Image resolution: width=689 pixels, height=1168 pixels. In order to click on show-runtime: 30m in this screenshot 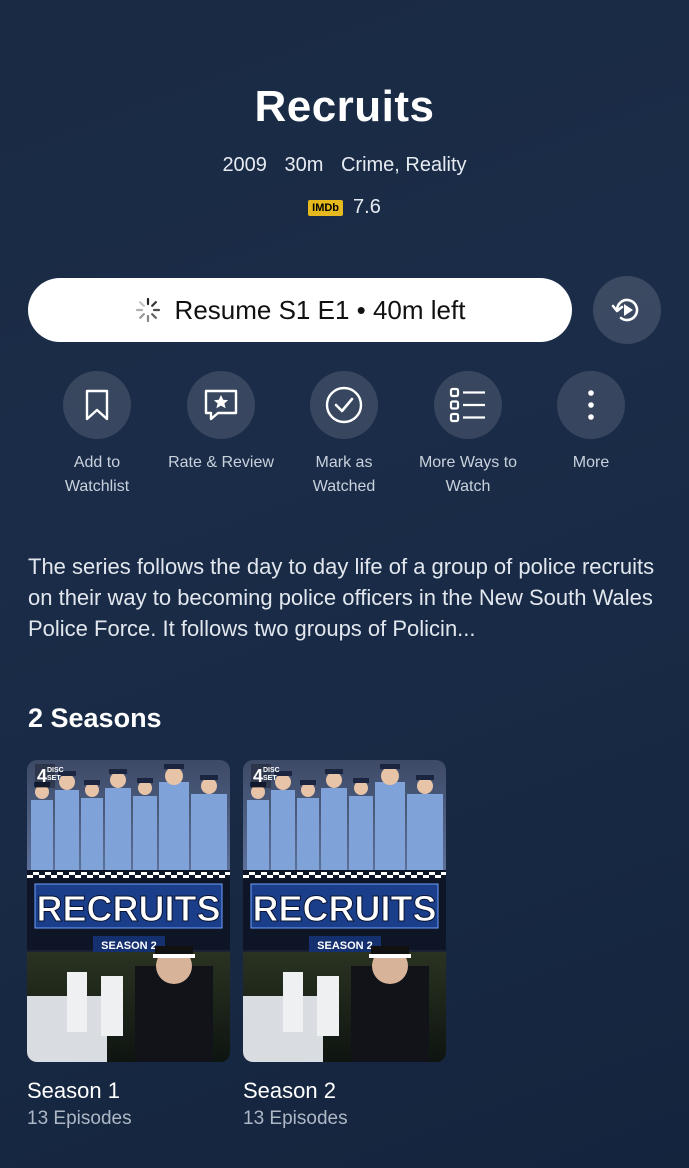, I will do `click(304, 165)`.